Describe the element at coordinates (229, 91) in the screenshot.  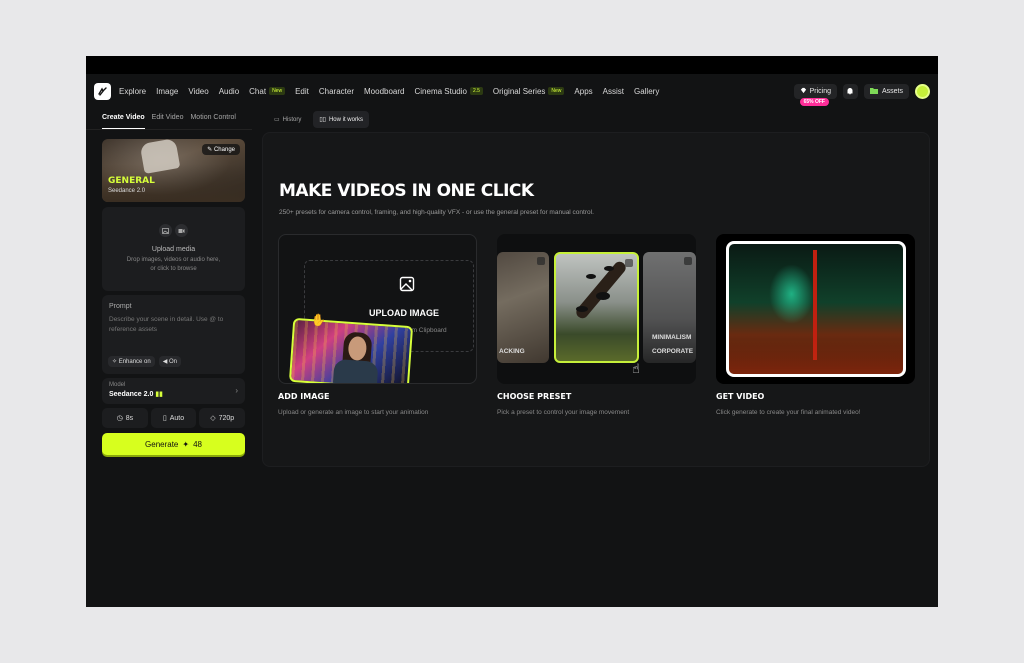
I see `nav-audio: Audio` at that location.